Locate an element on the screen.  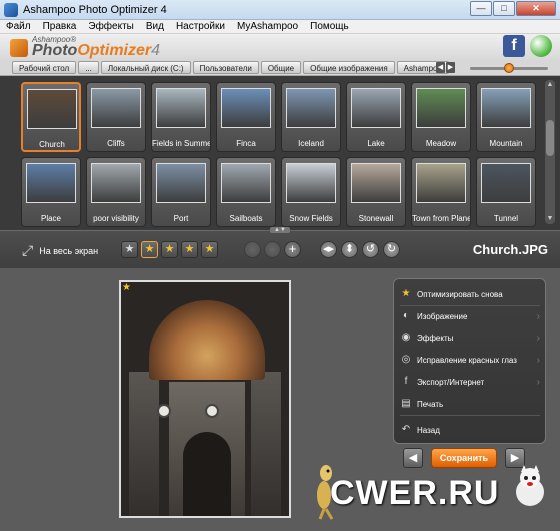
panel-item: ◎ Исправление красных глаз › is located at coordinates (470, 360).